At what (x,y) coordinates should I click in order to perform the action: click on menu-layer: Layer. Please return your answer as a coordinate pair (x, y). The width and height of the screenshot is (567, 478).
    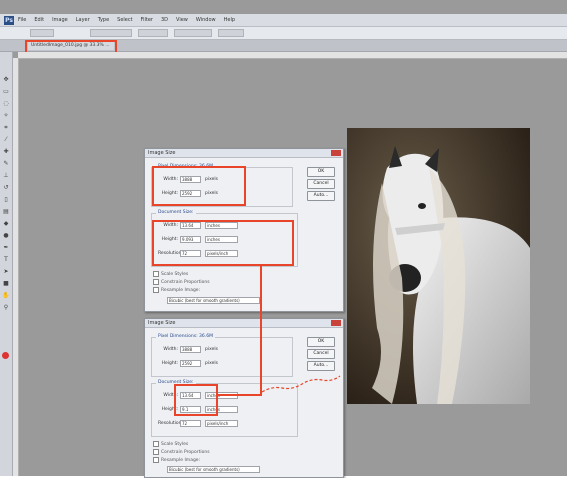
    Looking at the image, I should click on (83, 20).